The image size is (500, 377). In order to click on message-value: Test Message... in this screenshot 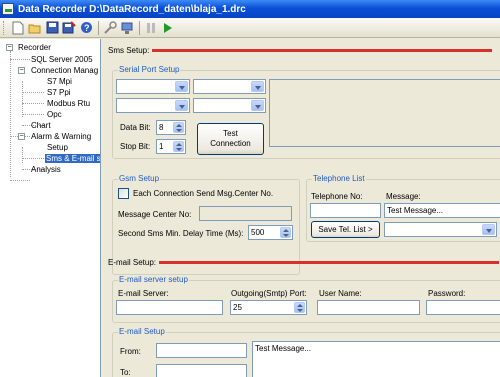, I will do `click(415, 210)`.